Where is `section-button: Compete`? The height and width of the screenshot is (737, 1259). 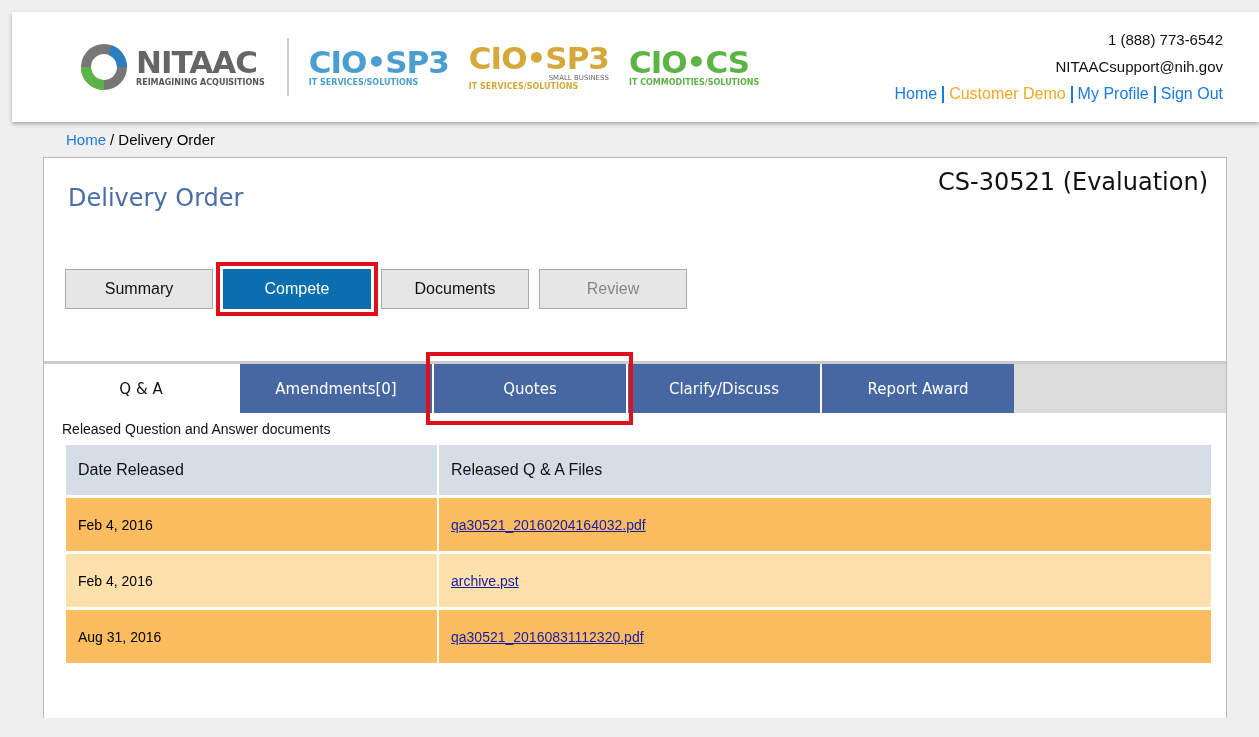
section-button: Compete is located at coordinates (297, 289).